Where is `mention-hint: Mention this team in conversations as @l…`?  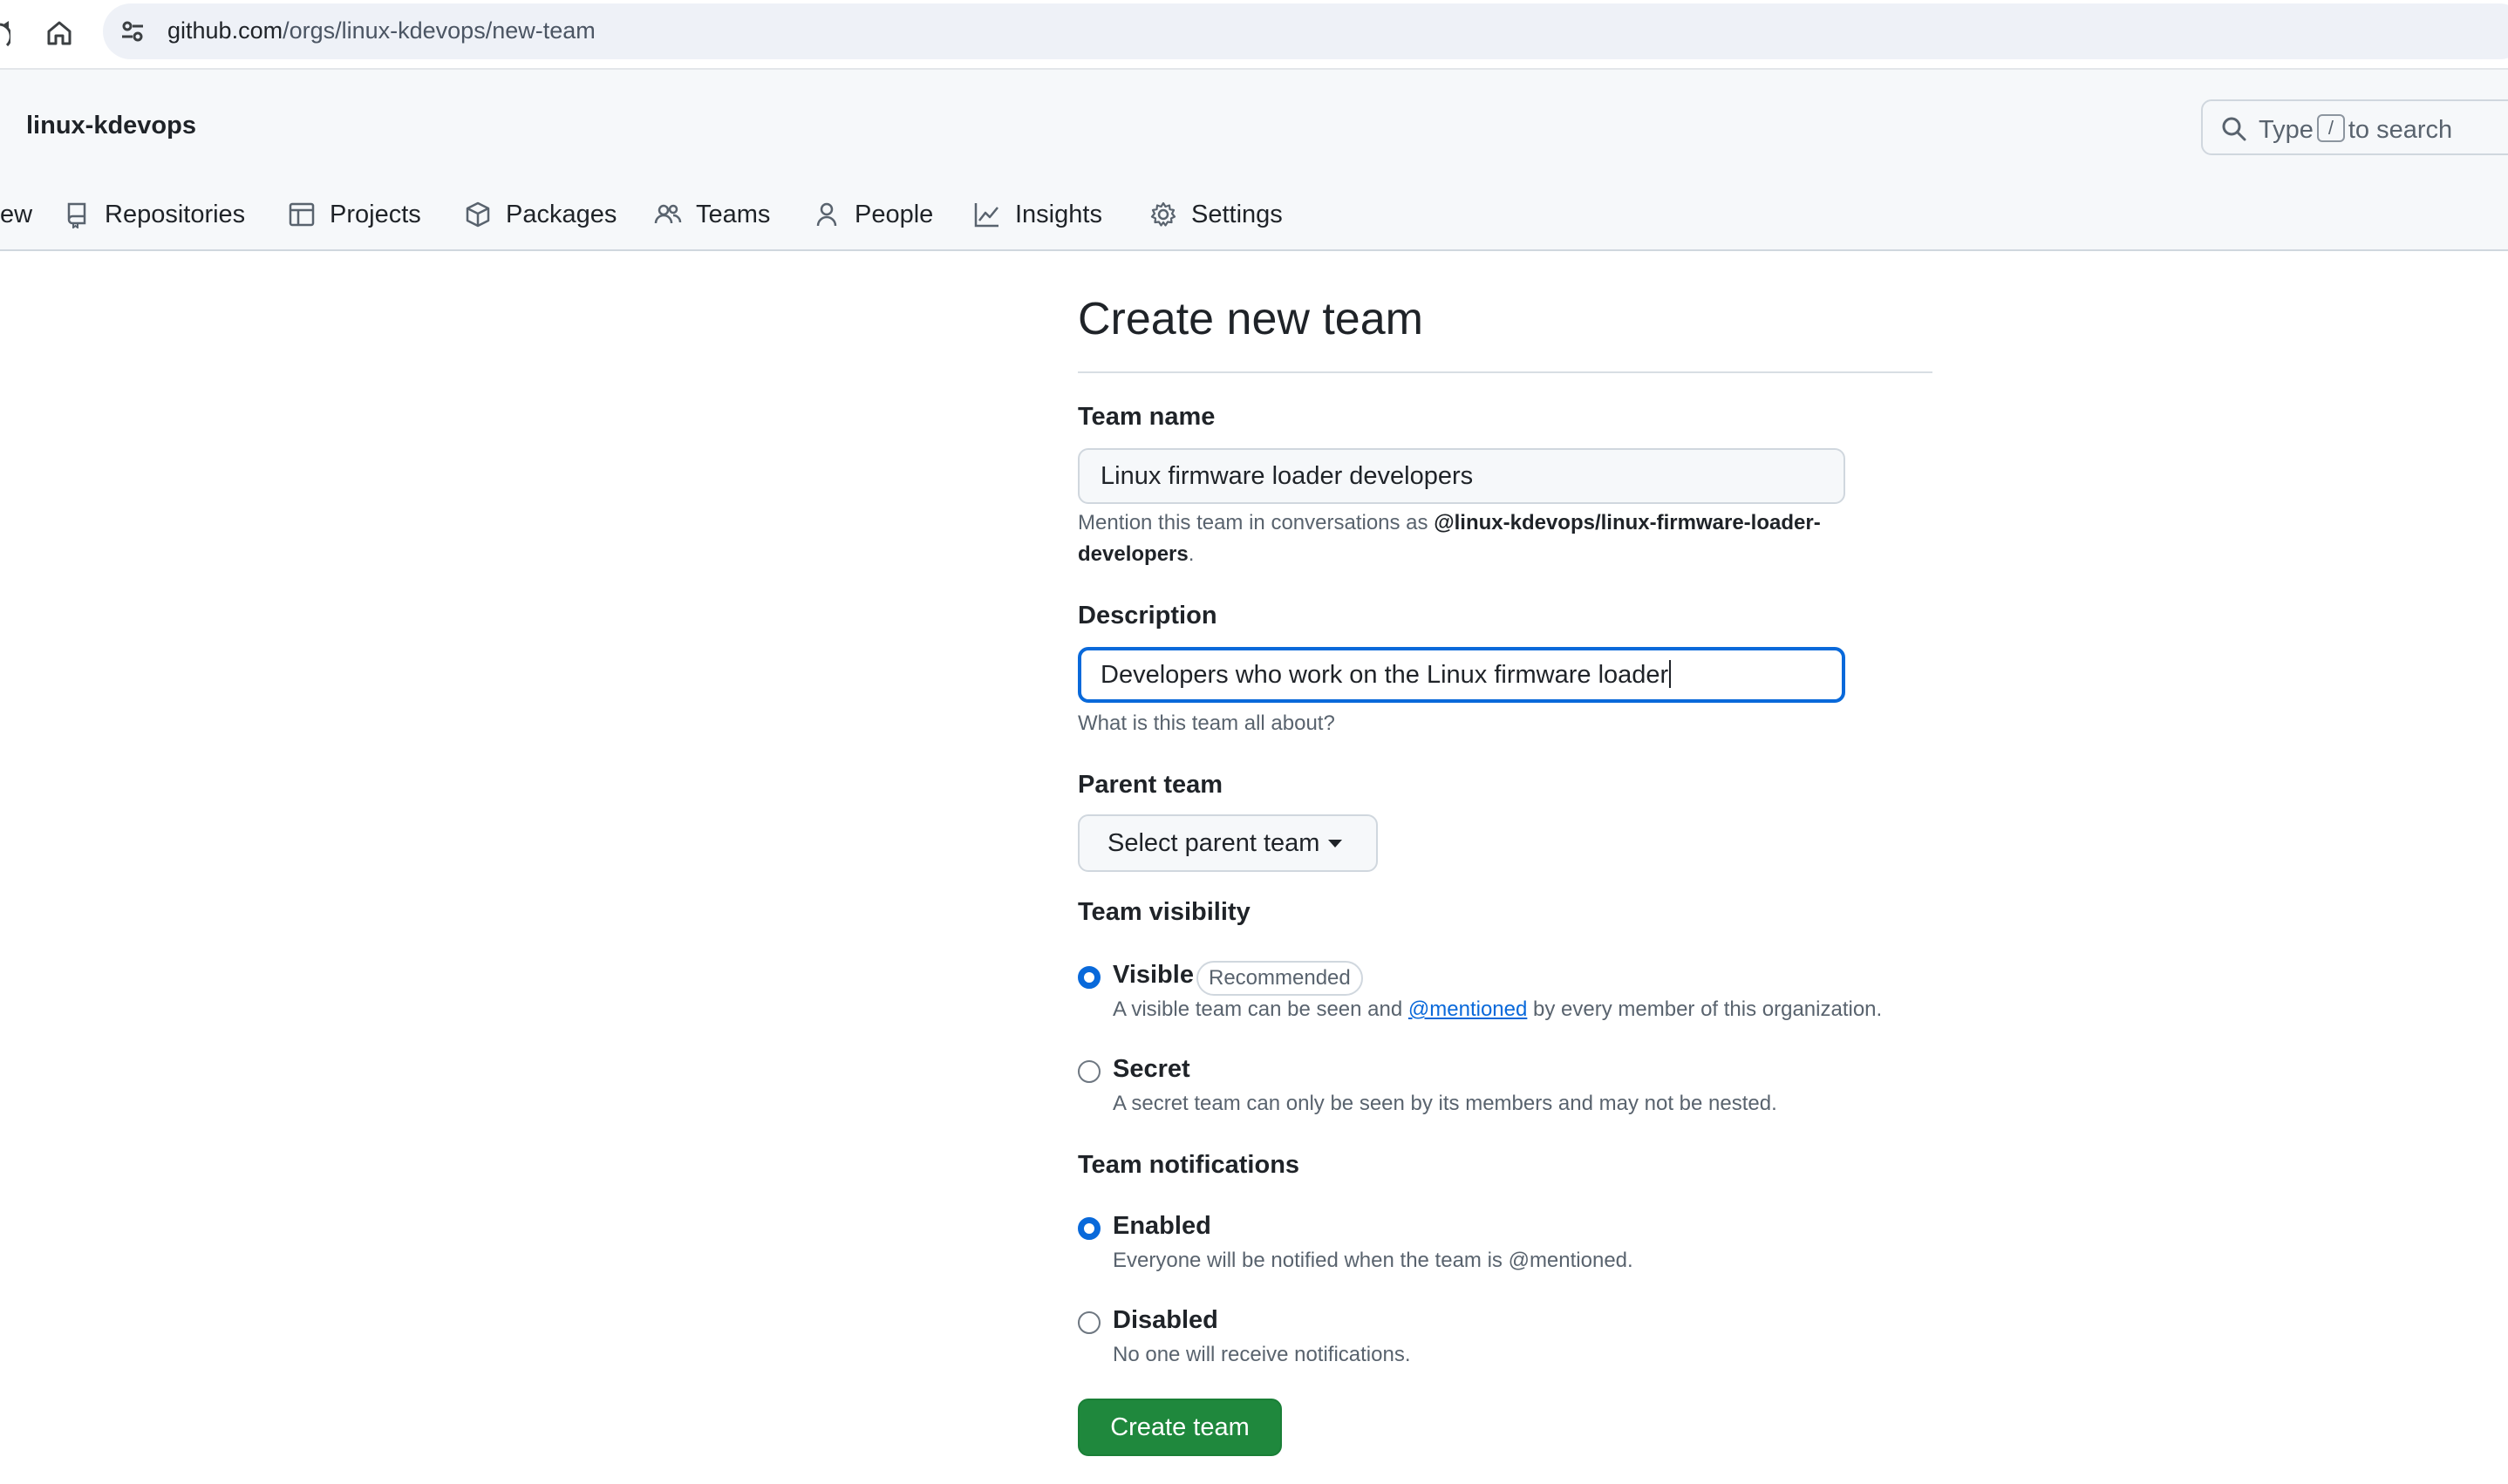 mention-hint: Mention this team in conversations as @l… is located at coordinates (1449, 538).